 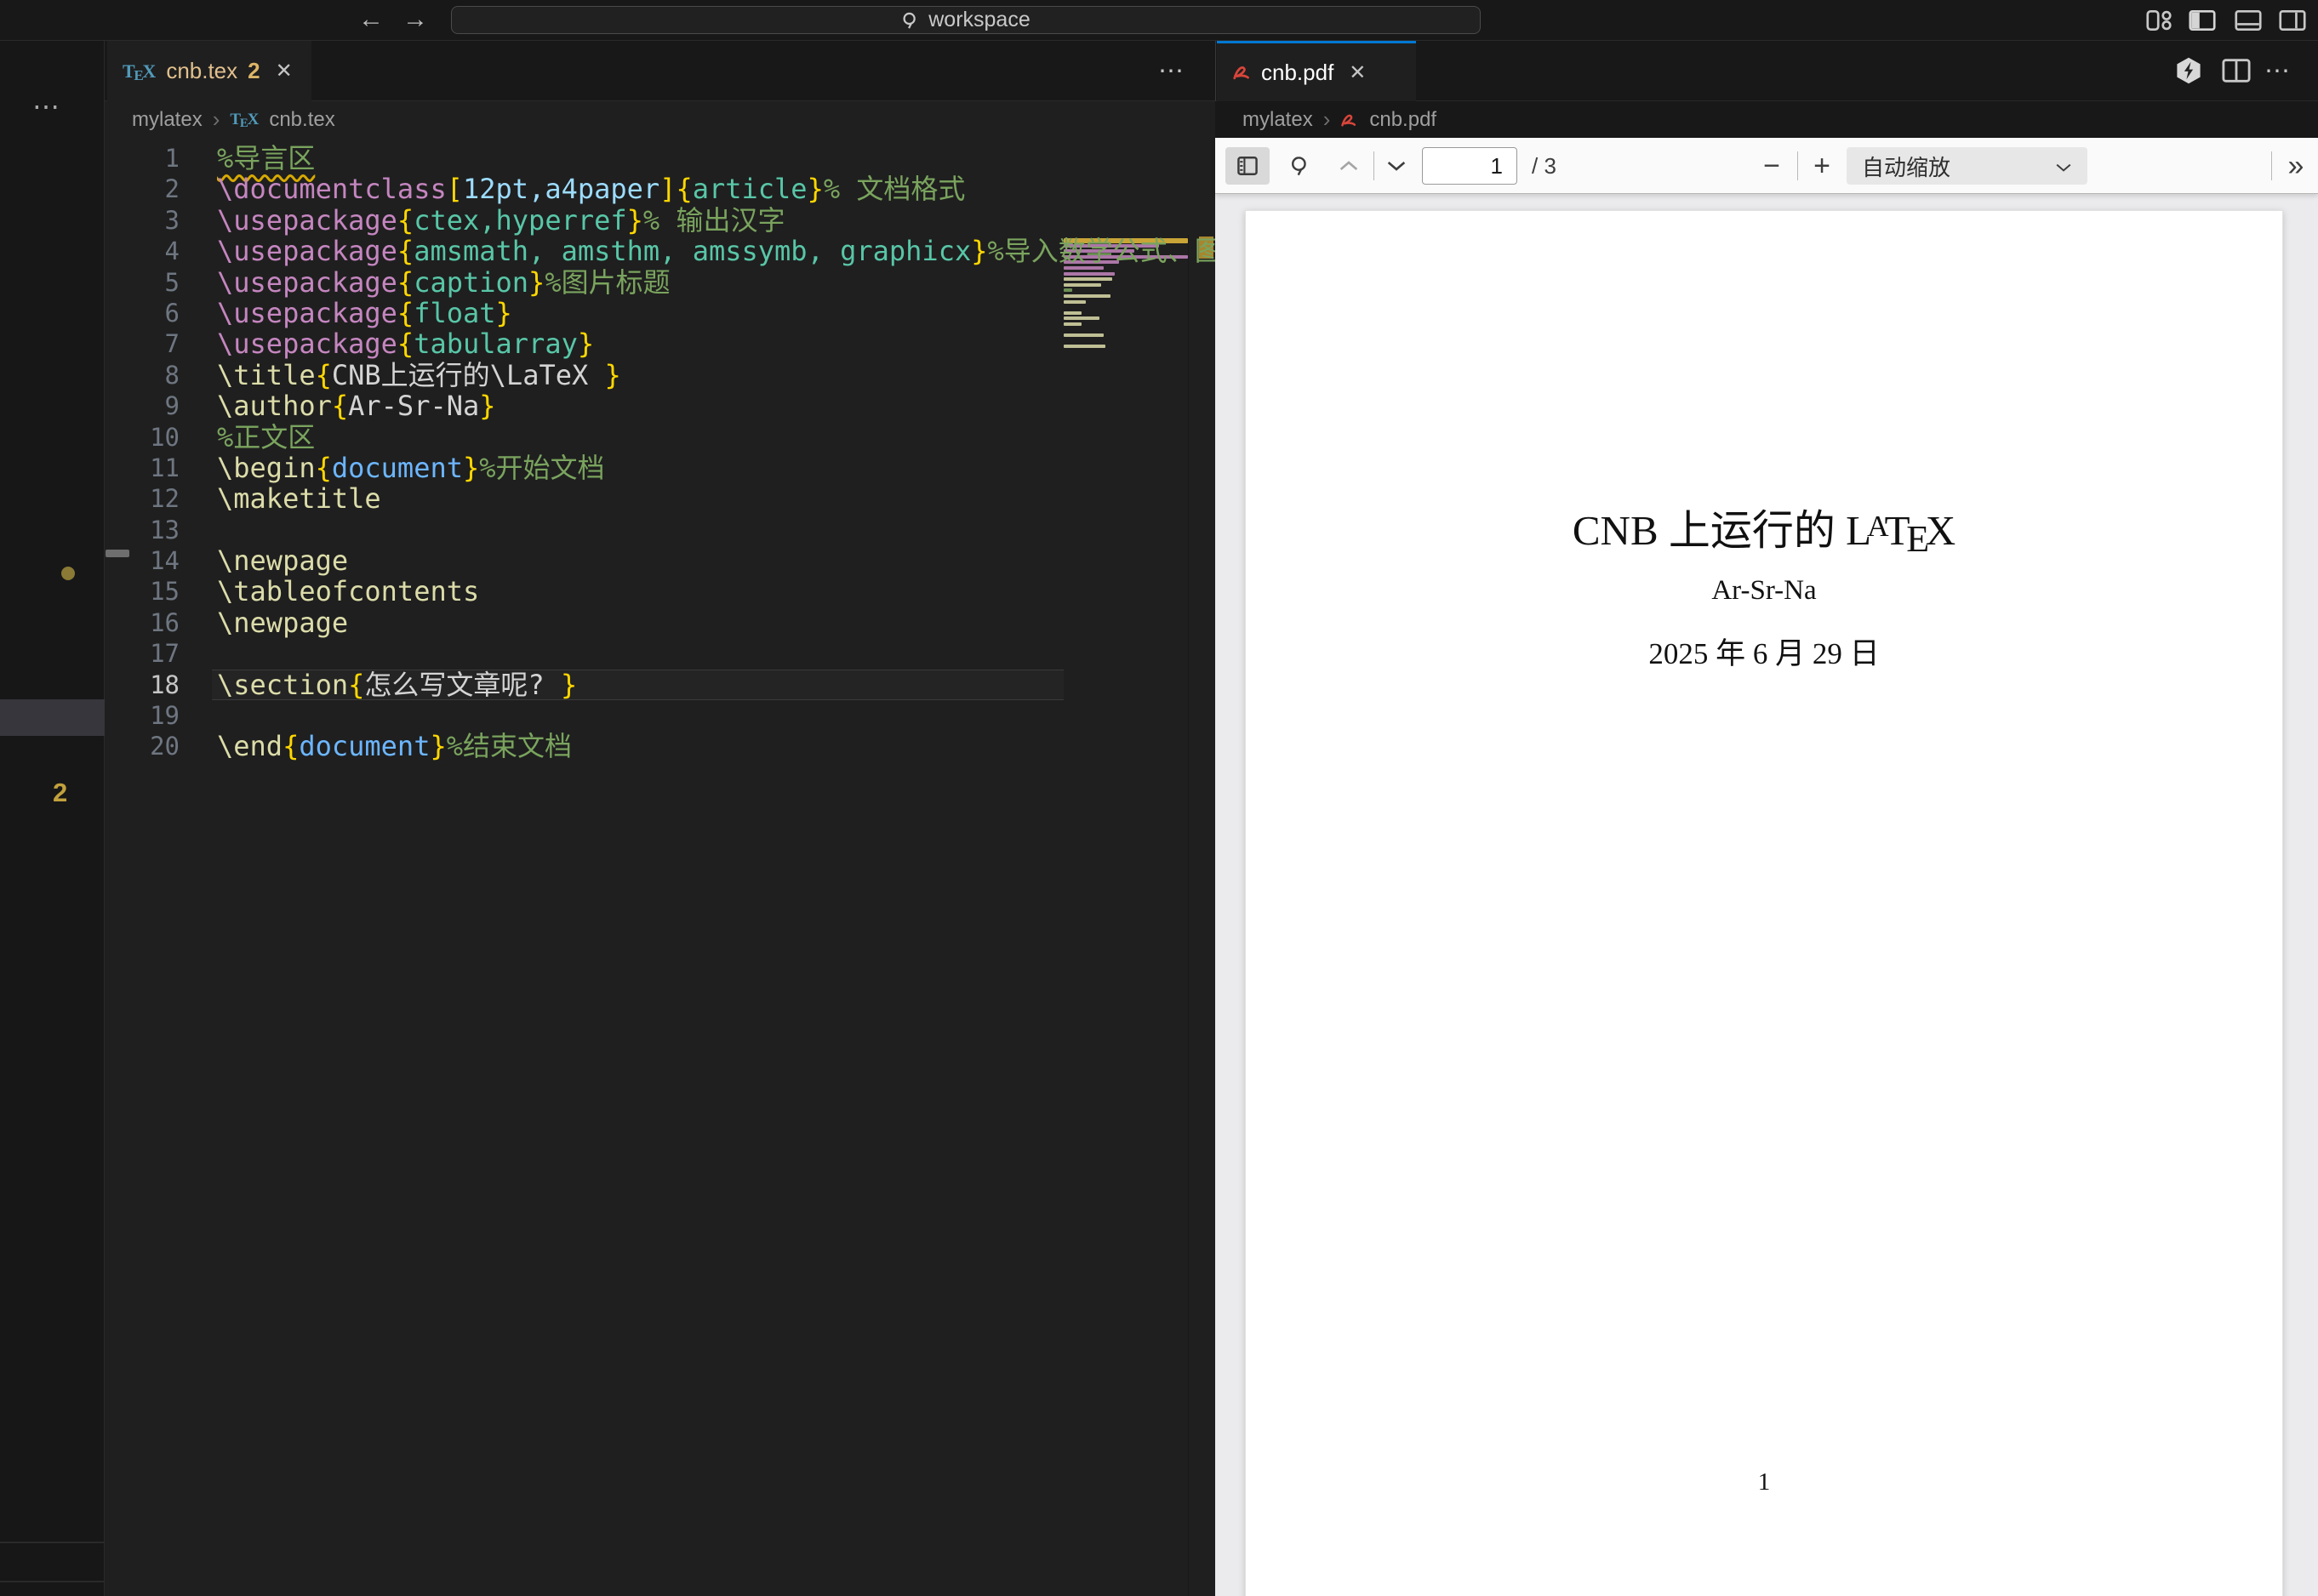 I want to click on tab-cnb-pdf: cnb.pdf ✕, so click(x=1316, y=71).